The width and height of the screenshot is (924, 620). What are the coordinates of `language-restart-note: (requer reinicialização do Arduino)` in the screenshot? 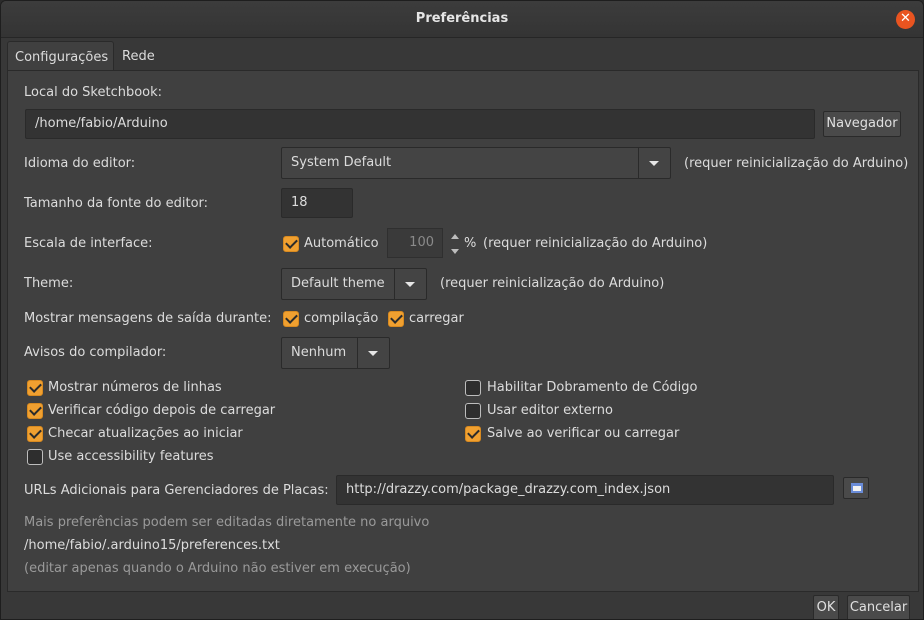 It's located at (796, 163).